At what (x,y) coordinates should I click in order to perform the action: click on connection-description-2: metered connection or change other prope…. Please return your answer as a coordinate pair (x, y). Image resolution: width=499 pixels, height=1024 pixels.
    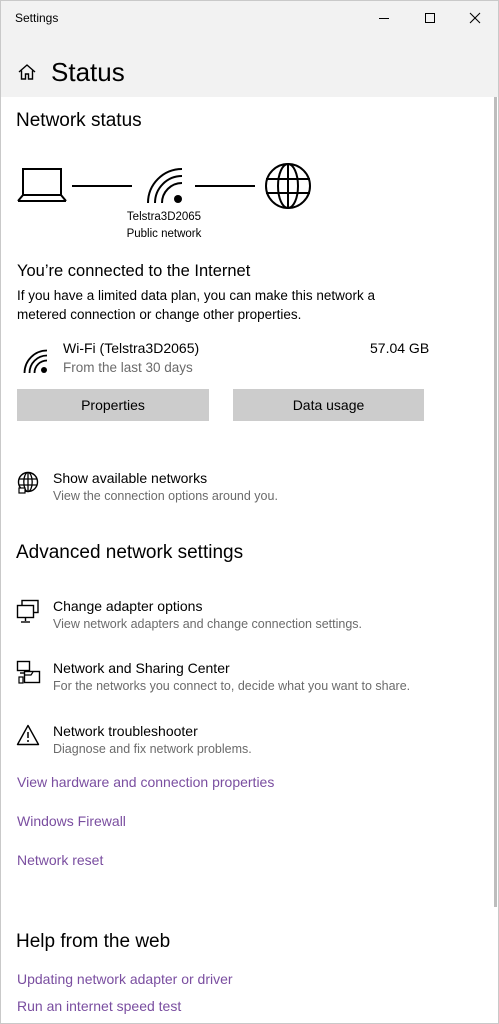
    Looking at the image, I should click on (159, 314).